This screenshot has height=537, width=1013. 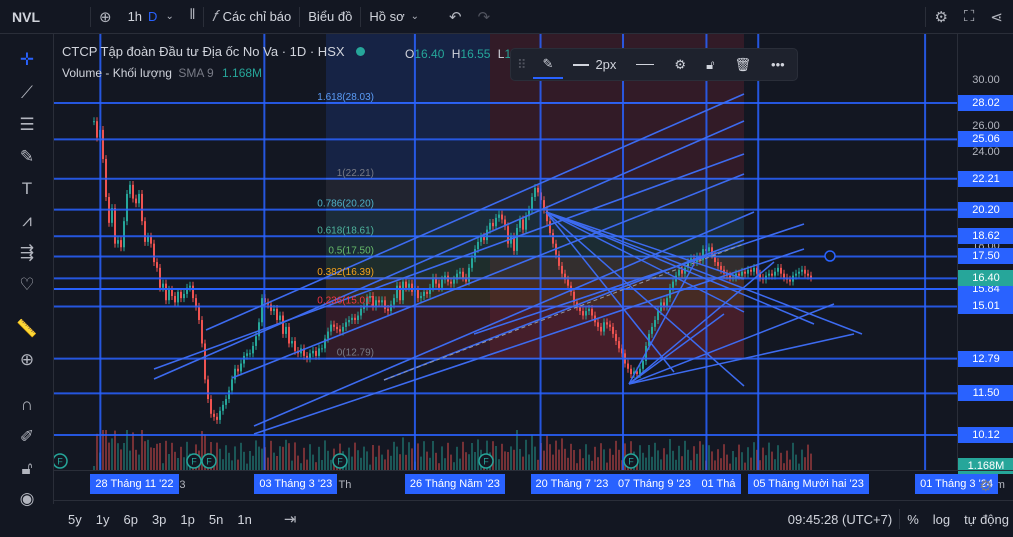 I want to click on delete-drawing-button: 🗑︎, so click(x=743, y=65).